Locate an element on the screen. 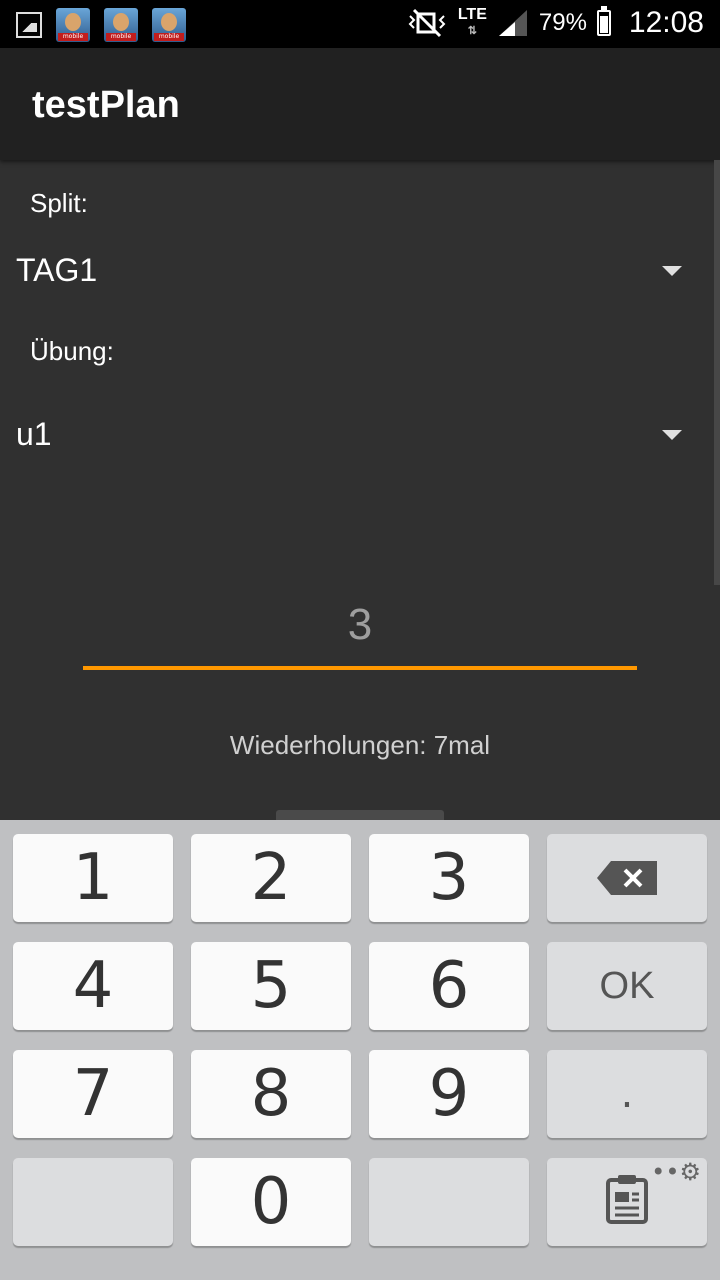  key-5: 5 is located at coordinates (271, 986).